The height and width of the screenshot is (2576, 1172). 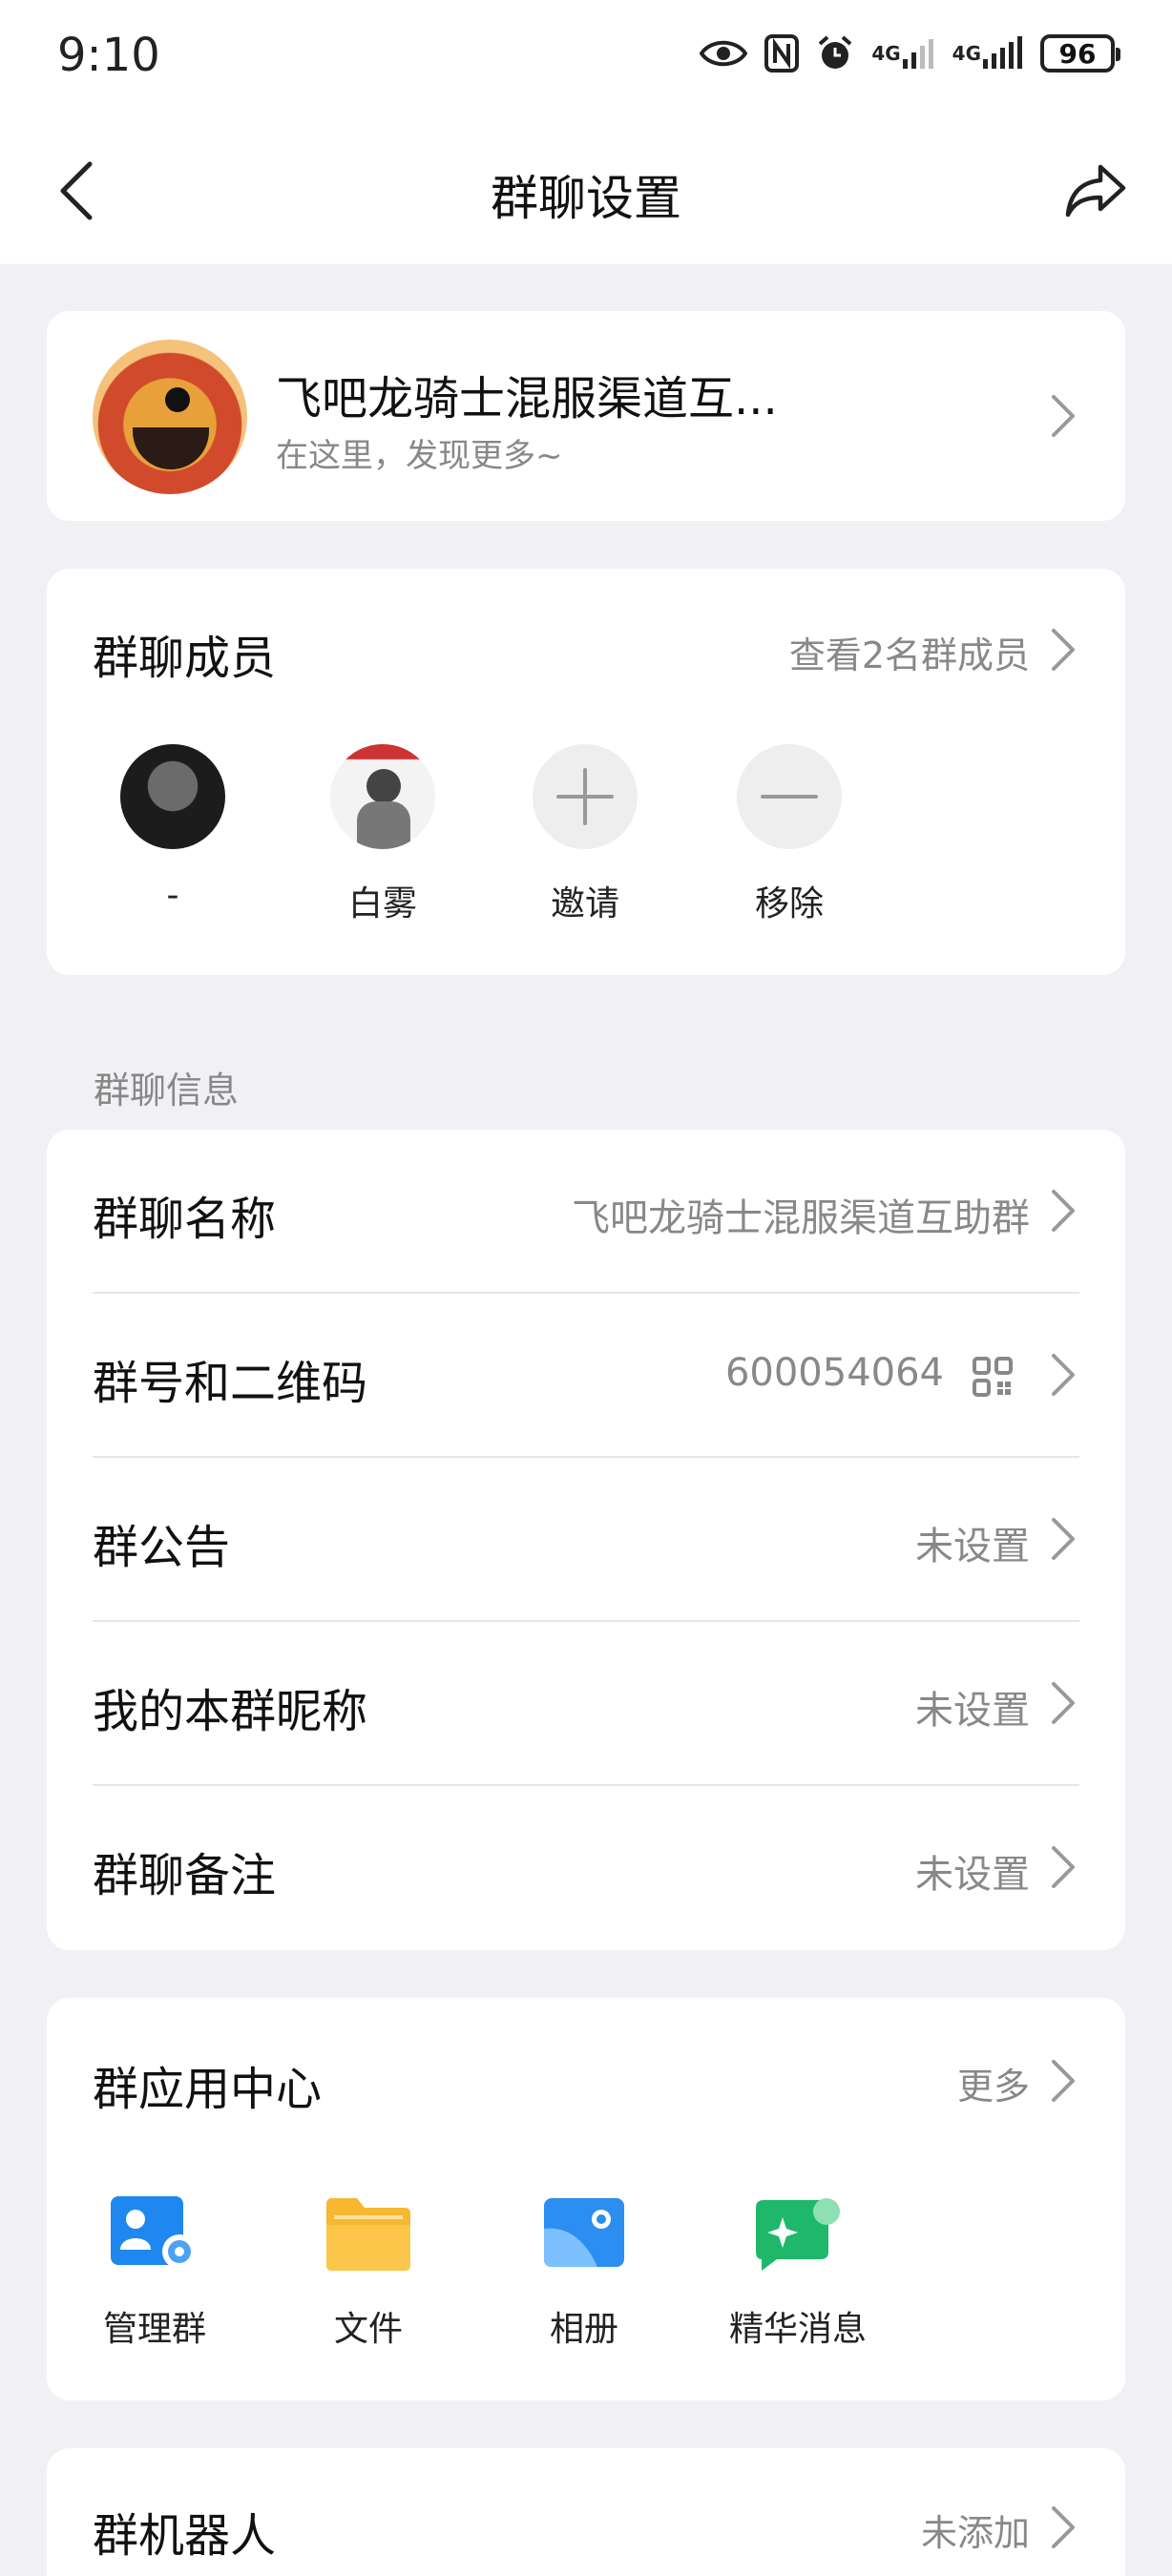 What do you see at coordinates (583, 2329) in the screenshot?
I see `app-label: 相册` at bounding box center [583, 2329].